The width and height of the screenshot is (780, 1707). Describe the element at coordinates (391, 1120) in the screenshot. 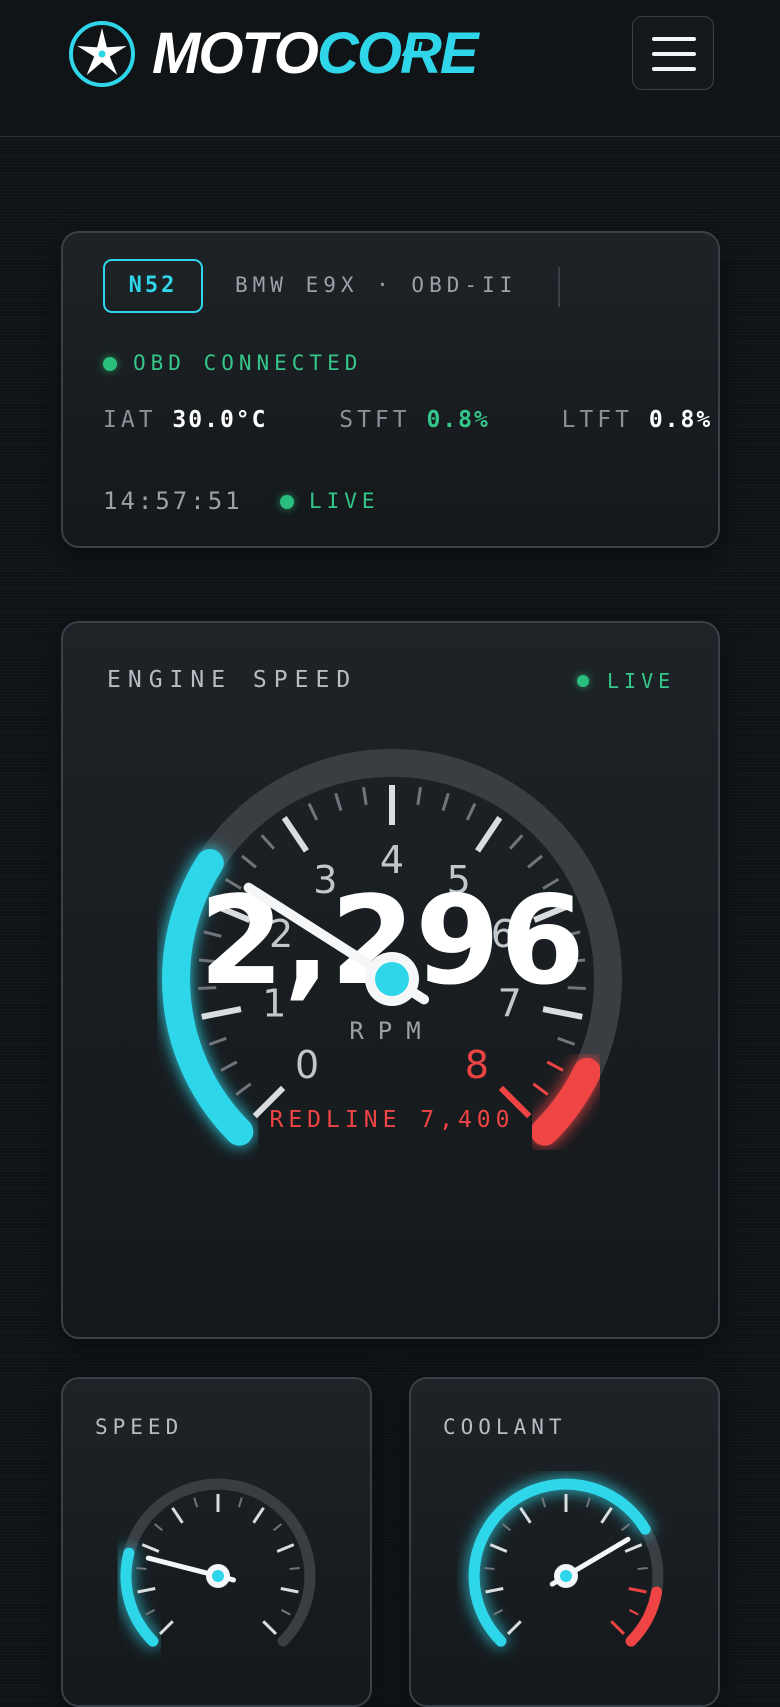

I see `redline-label: REDLINE 7,400` at that location.